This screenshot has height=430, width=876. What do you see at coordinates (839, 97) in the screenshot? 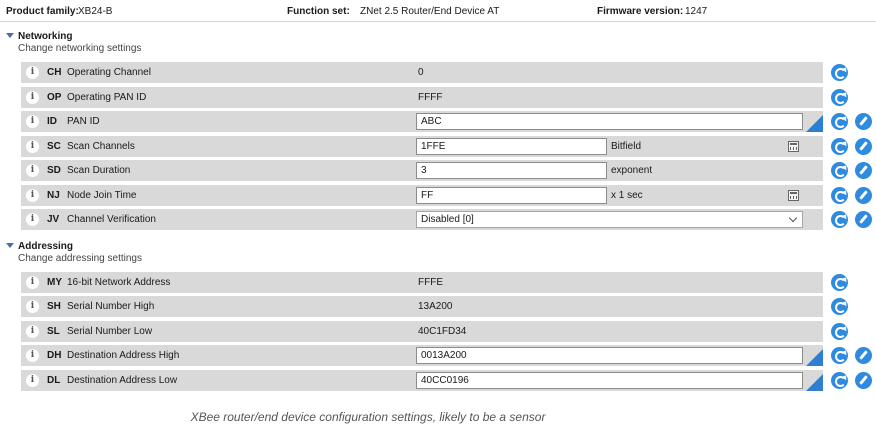
I see `read-op-button` at bounding box center [839, 97].